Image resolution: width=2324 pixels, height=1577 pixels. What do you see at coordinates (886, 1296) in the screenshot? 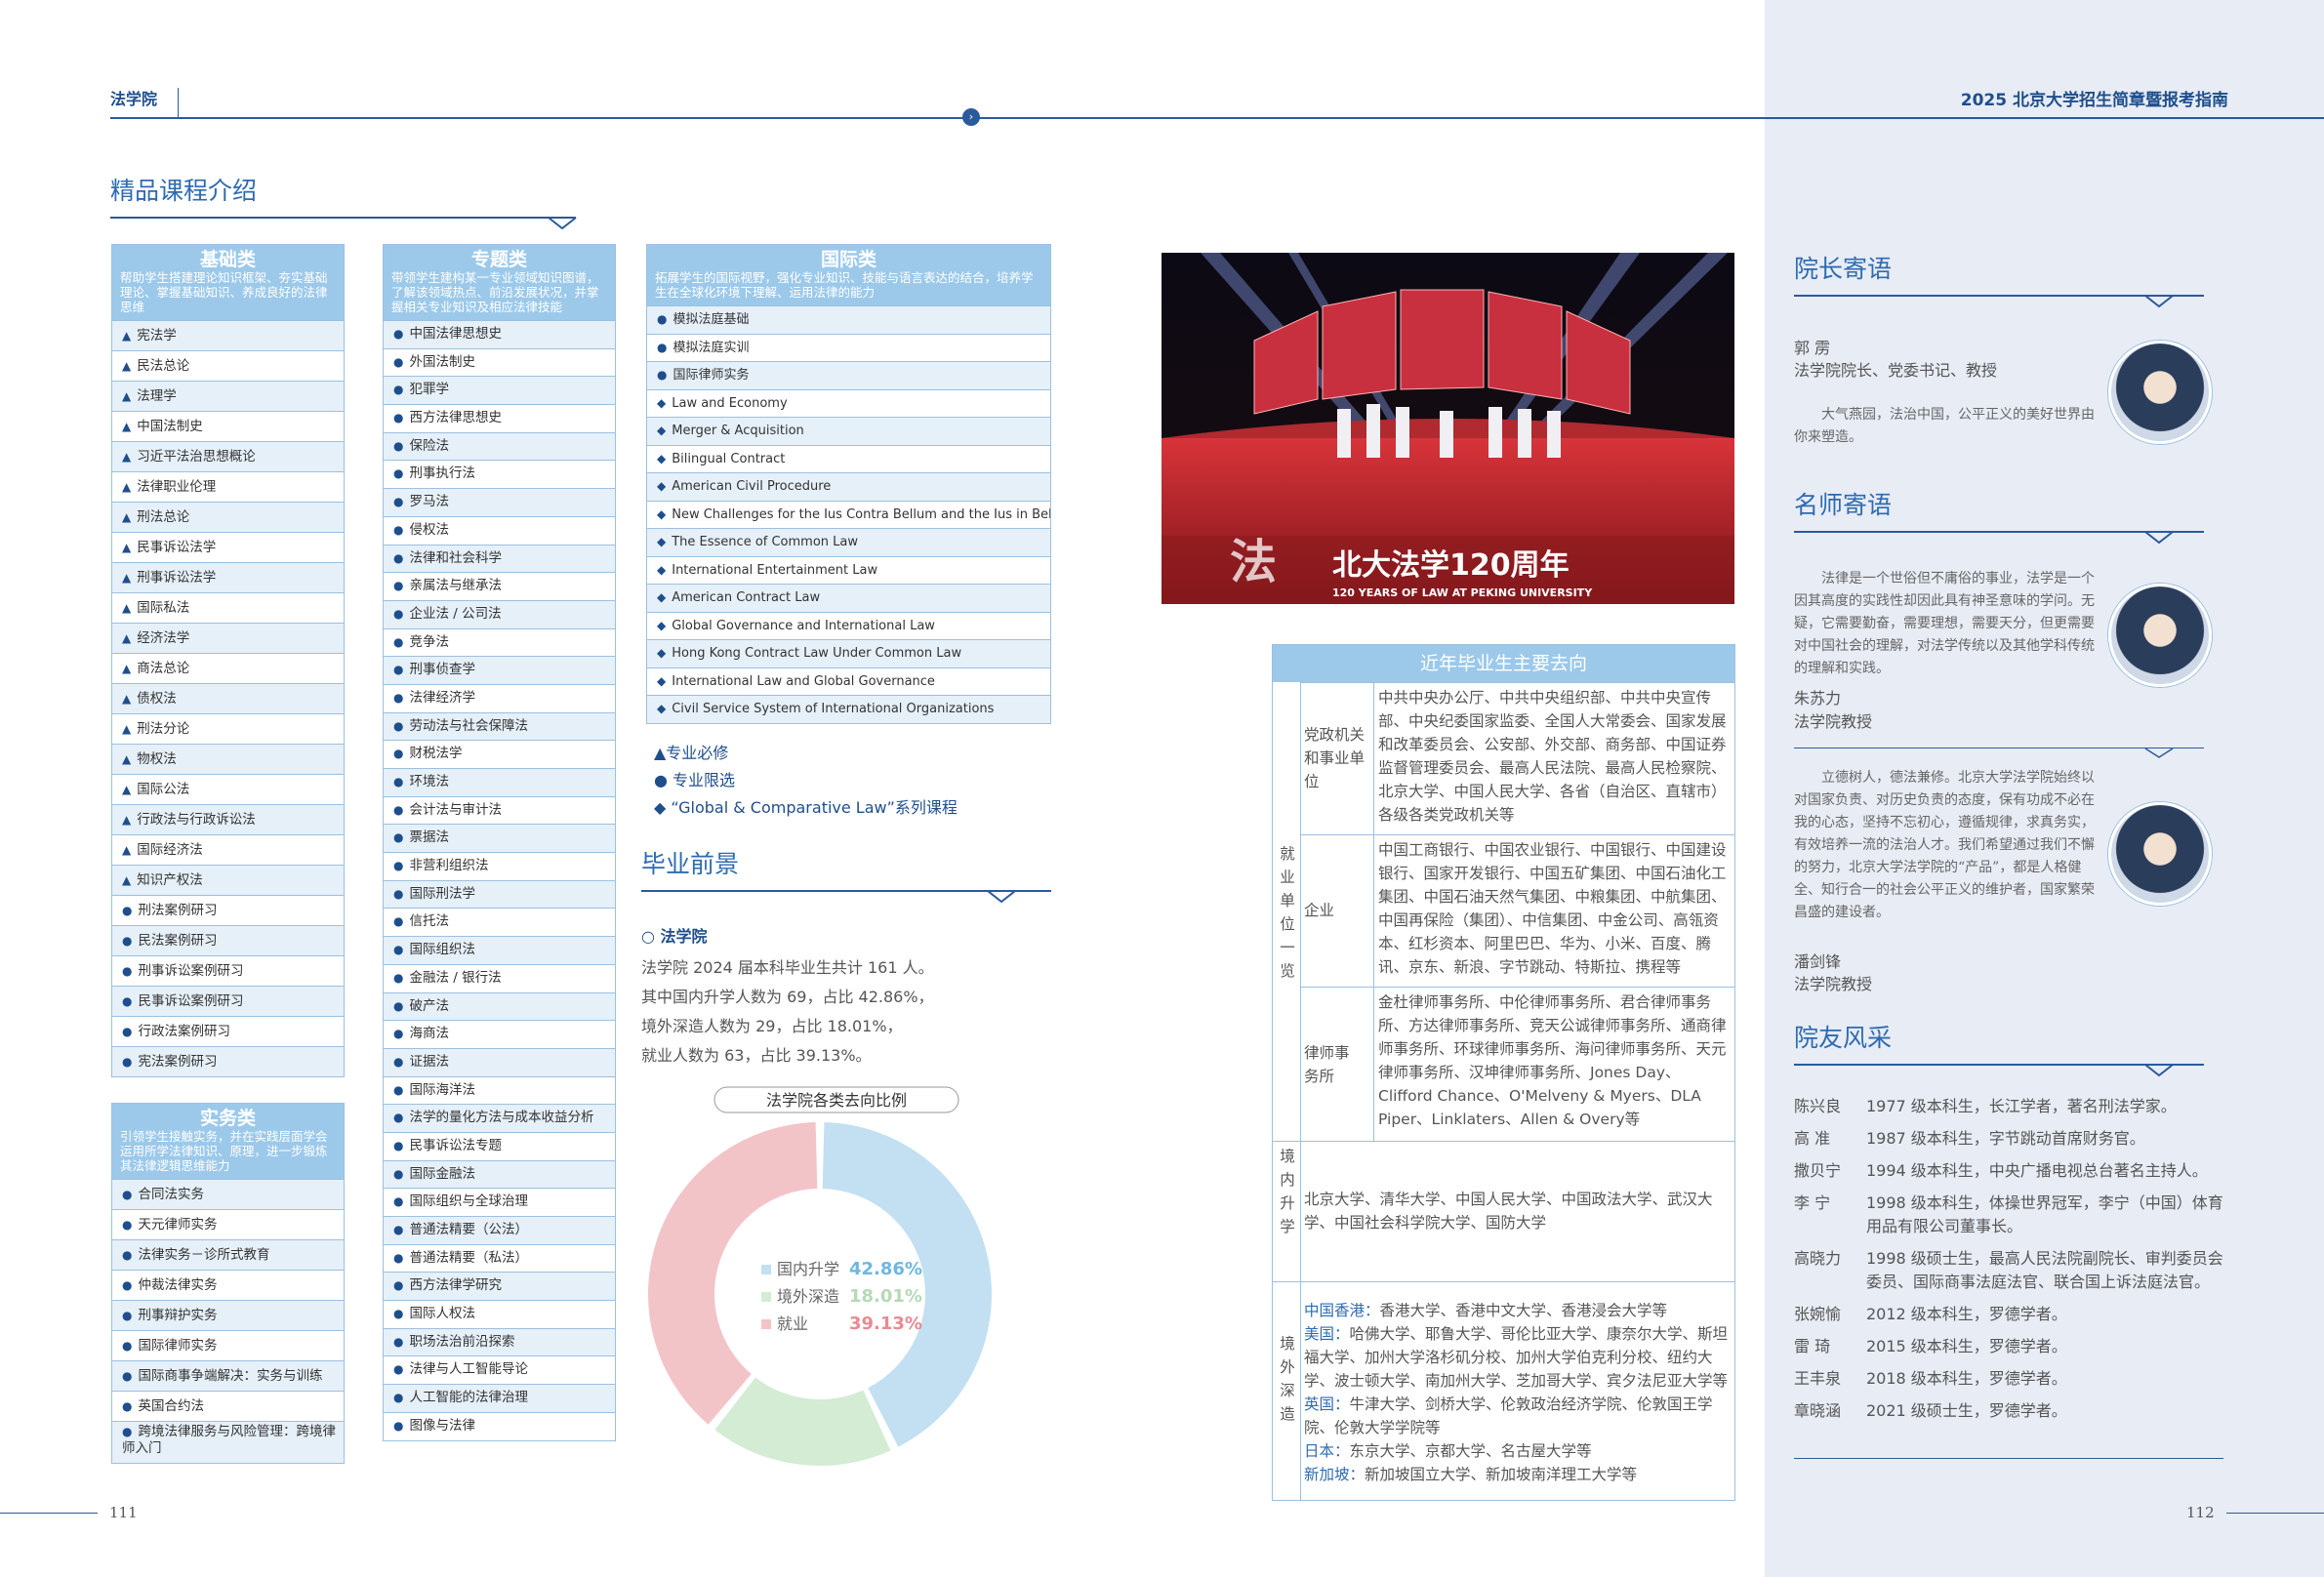
I see `data-label: 18.01%` at bounding box center [886, 1296].